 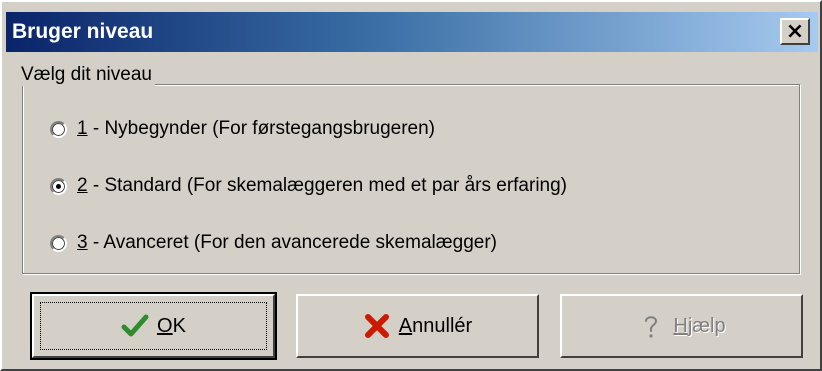 I want to click on cancel-label: Annullér, so click(x=435, y=326).